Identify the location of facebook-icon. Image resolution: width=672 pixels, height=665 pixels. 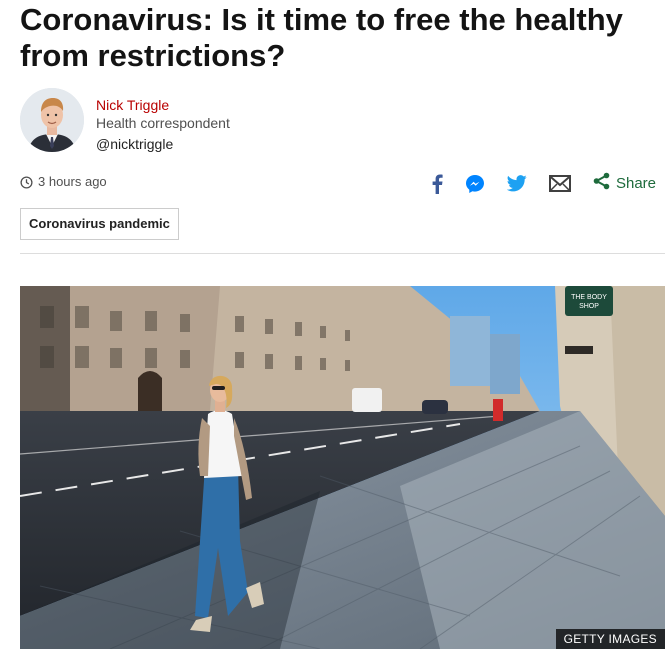
(437, 184).